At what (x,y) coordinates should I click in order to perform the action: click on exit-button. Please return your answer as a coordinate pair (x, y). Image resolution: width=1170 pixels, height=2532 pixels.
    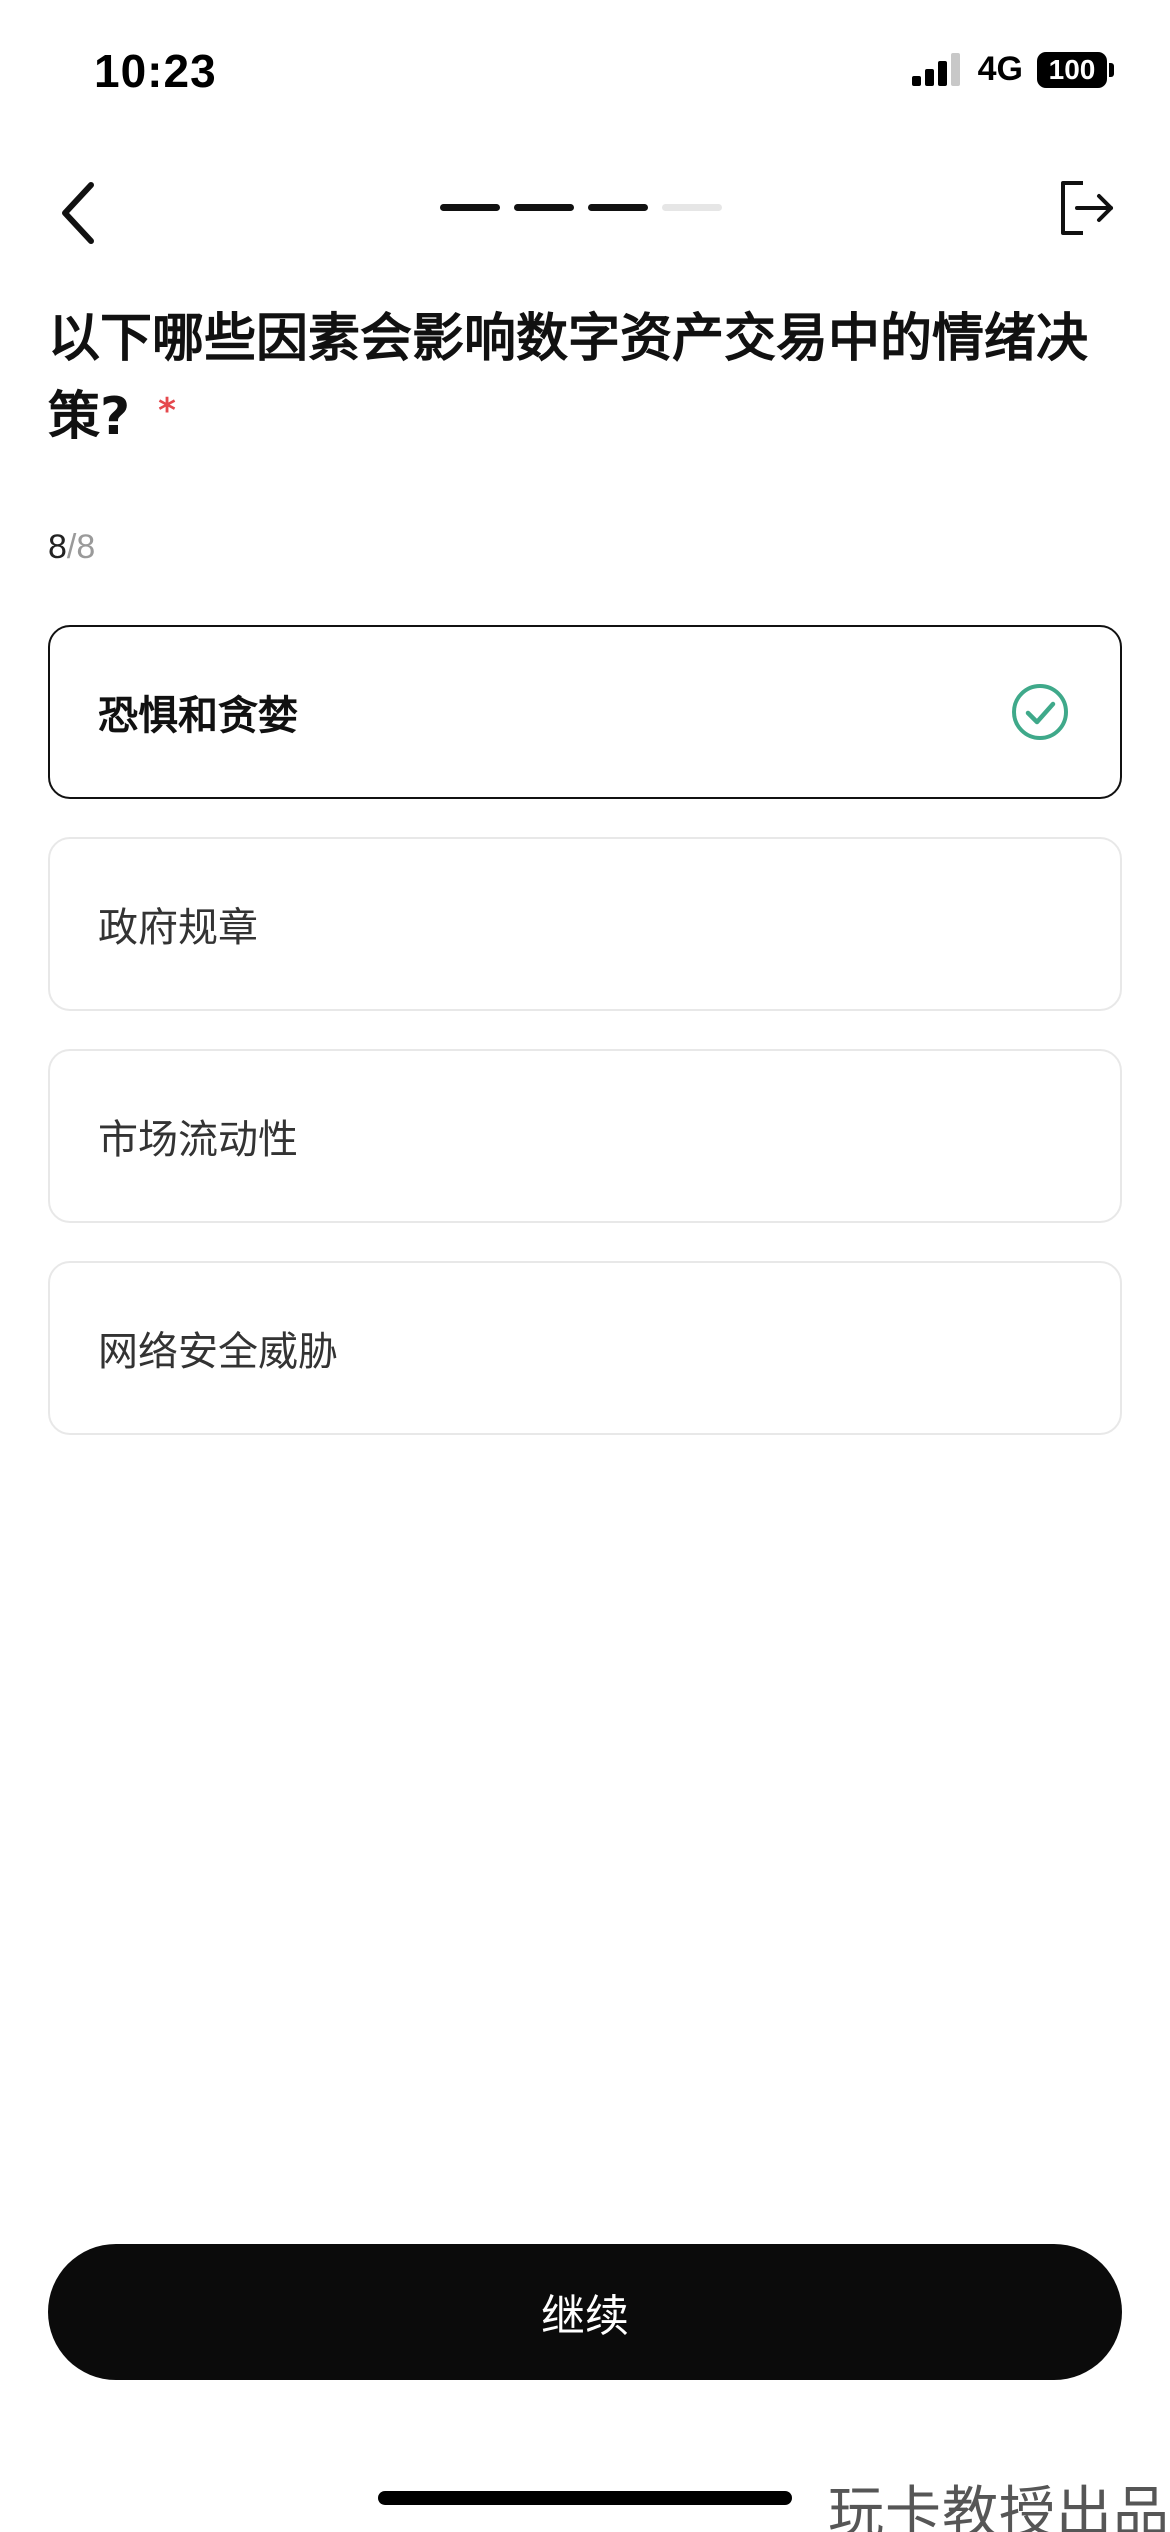
    Looking at the image, I should click on (1086, 208).